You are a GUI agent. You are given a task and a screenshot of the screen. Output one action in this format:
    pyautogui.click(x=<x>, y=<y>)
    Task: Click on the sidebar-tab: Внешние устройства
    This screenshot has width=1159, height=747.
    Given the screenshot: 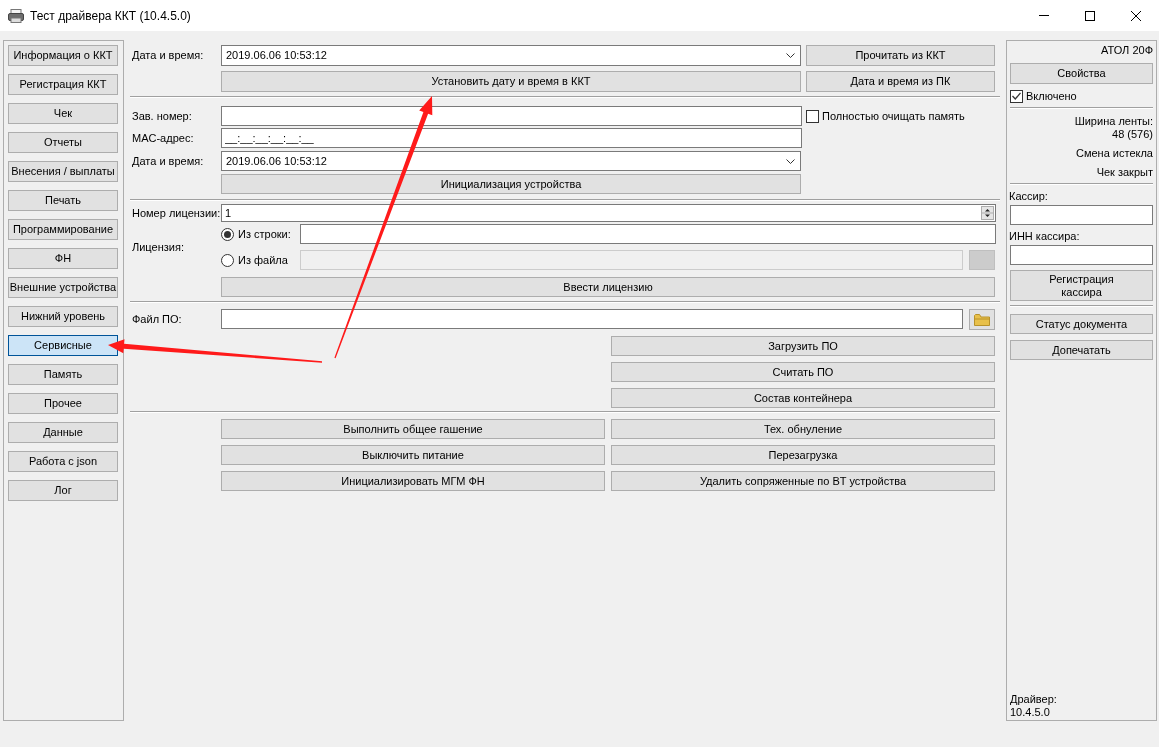 What is the action you would take?
    pyautogui.click(x=63, y=287)
    